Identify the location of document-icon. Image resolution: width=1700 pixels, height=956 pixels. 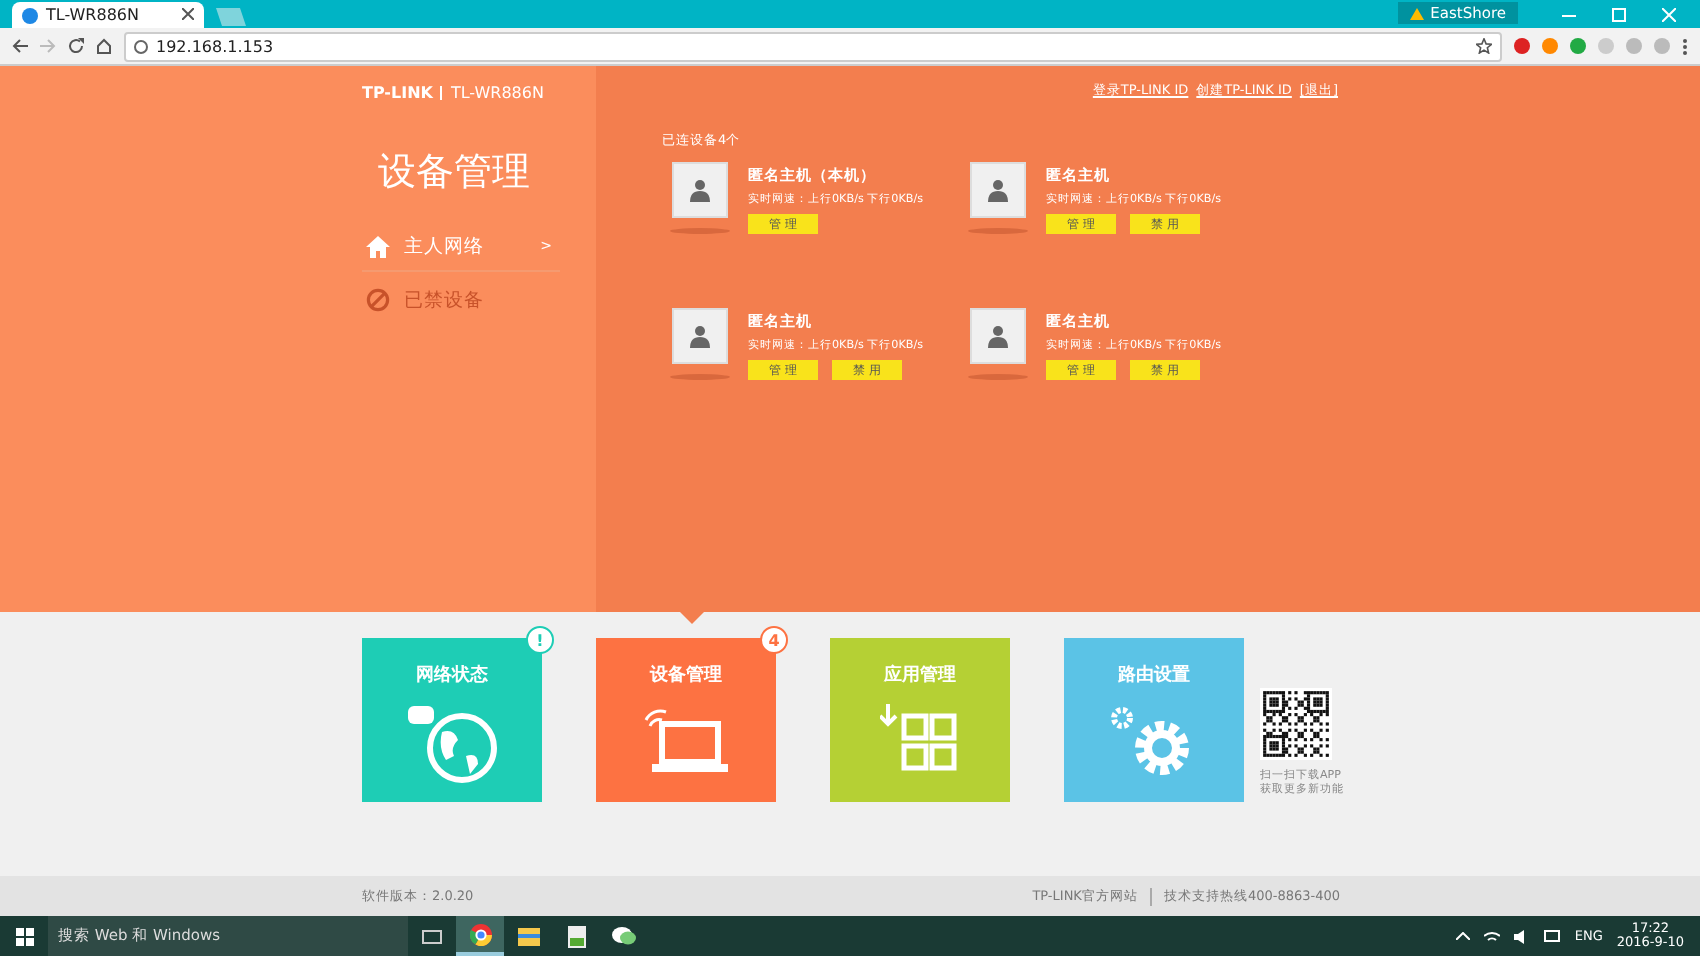
(576, 936).